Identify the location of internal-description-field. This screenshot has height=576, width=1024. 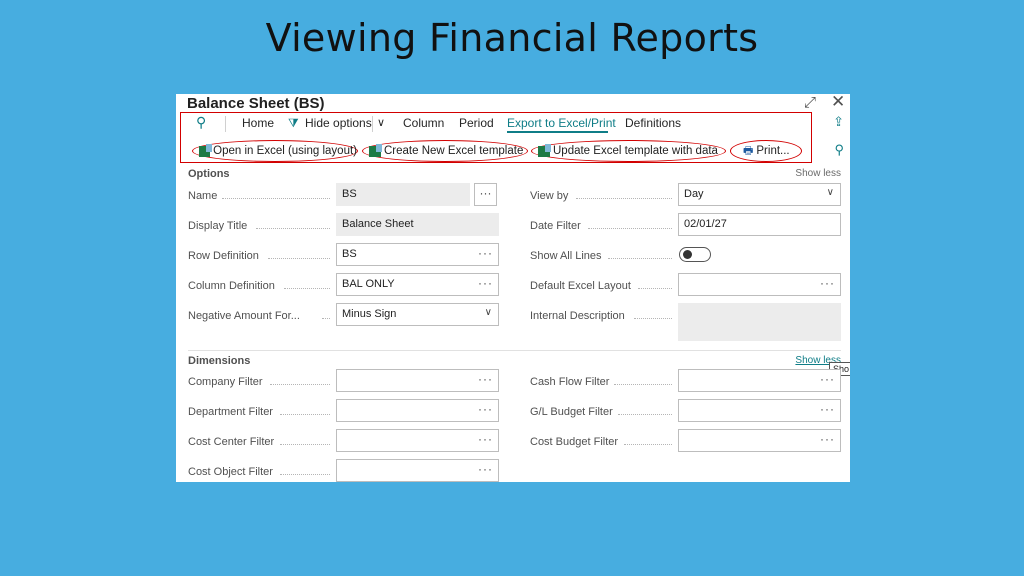
(759, 322).